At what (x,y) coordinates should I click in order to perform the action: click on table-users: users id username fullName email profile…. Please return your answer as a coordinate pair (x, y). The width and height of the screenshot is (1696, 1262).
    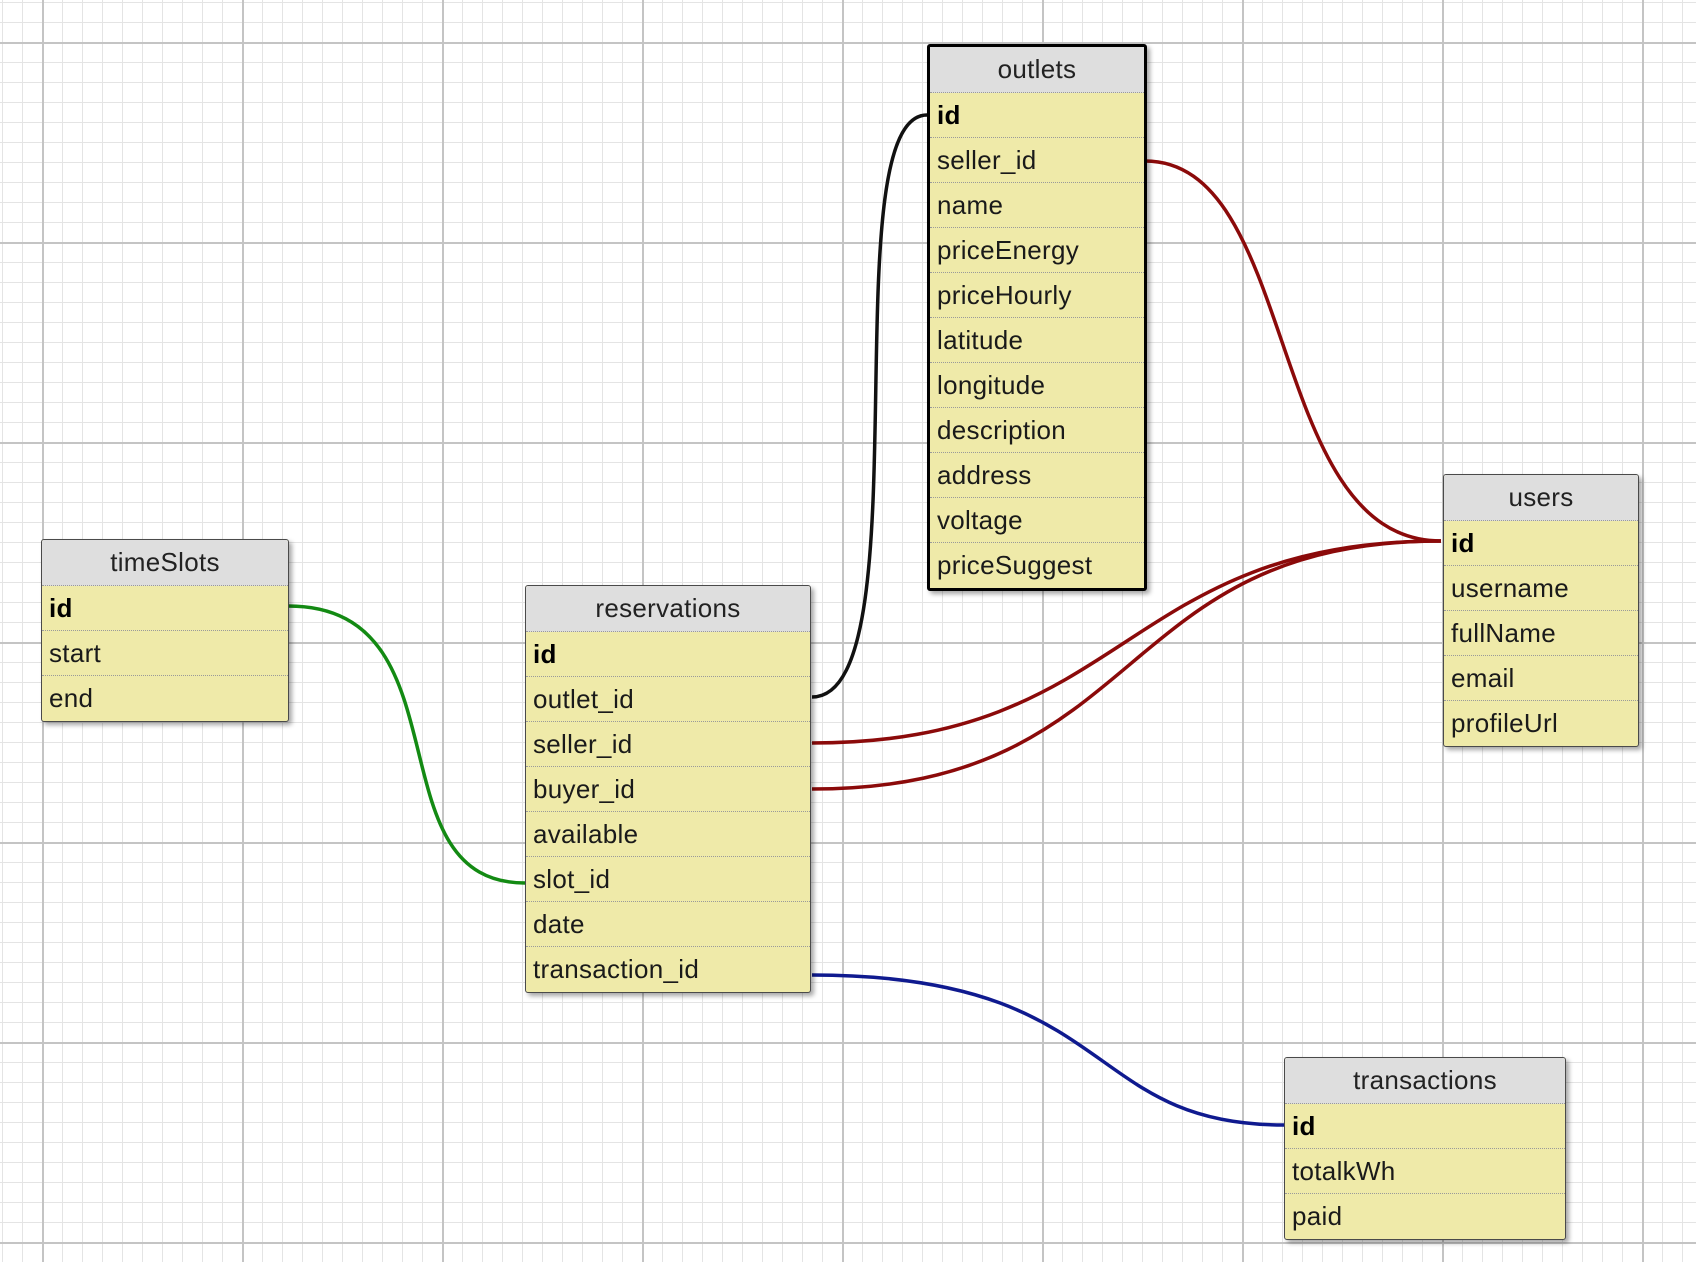
    Looking at the image, I should click on (1541, 610).